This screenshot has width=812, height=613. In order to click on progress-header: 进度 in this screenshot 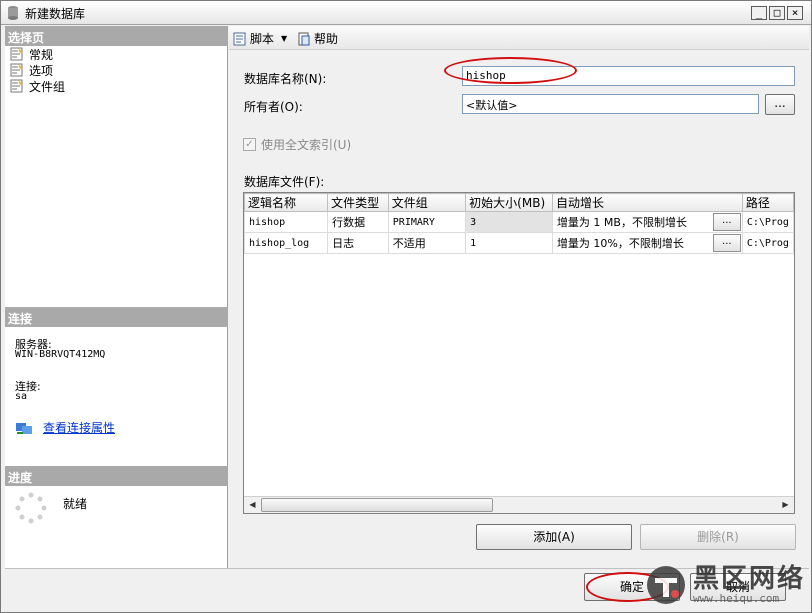, I will do `click(116, 476)`.